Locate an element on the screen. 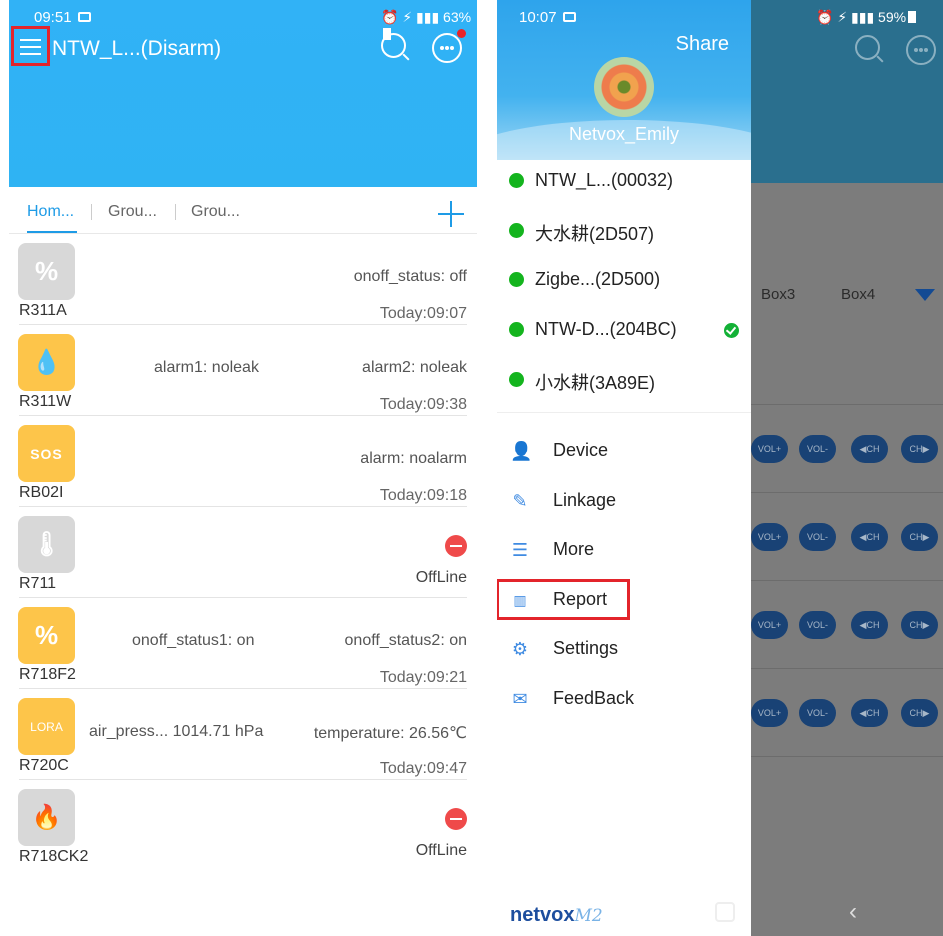 This screenshot has width=943, height=936. drawer-header: 10:07 Share Netvox_Emily is located at coordinates (624, 80).